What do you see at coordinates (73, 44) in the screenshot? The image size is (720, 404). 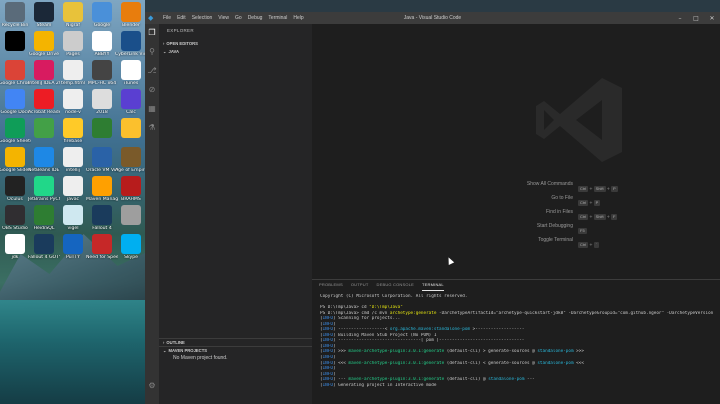 I see `desktop-icon: Pages` at bounding box center [73, 44].